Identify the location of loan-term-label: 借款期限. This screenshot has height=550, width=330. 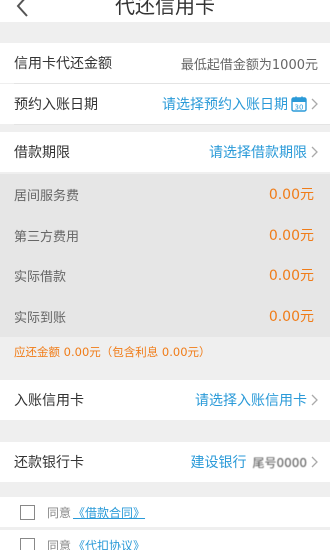
(42, 153).